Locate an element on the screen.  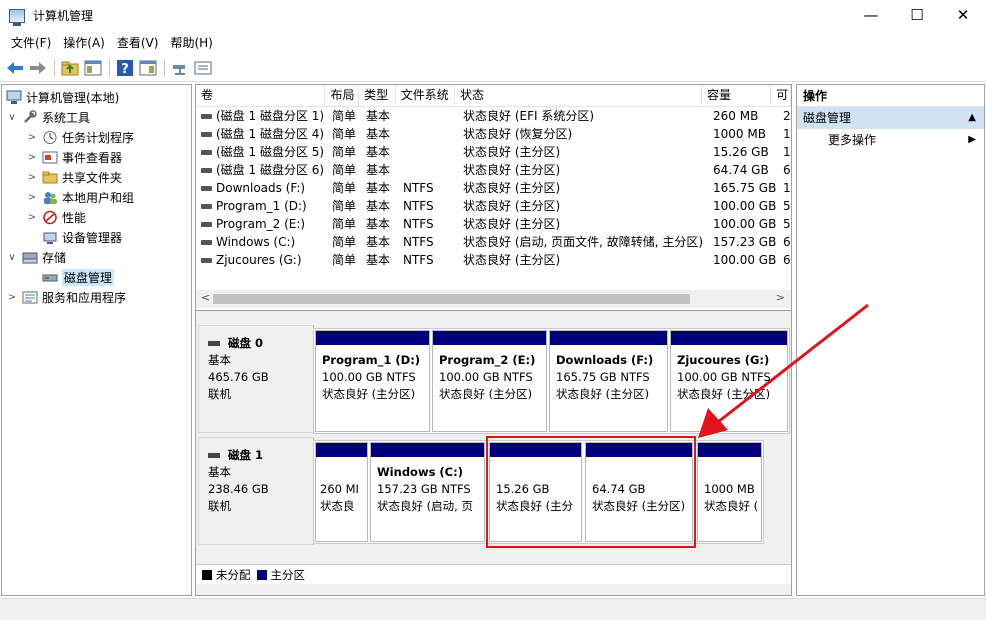
volume-cell: 6 is located at coordinates (784, 170).